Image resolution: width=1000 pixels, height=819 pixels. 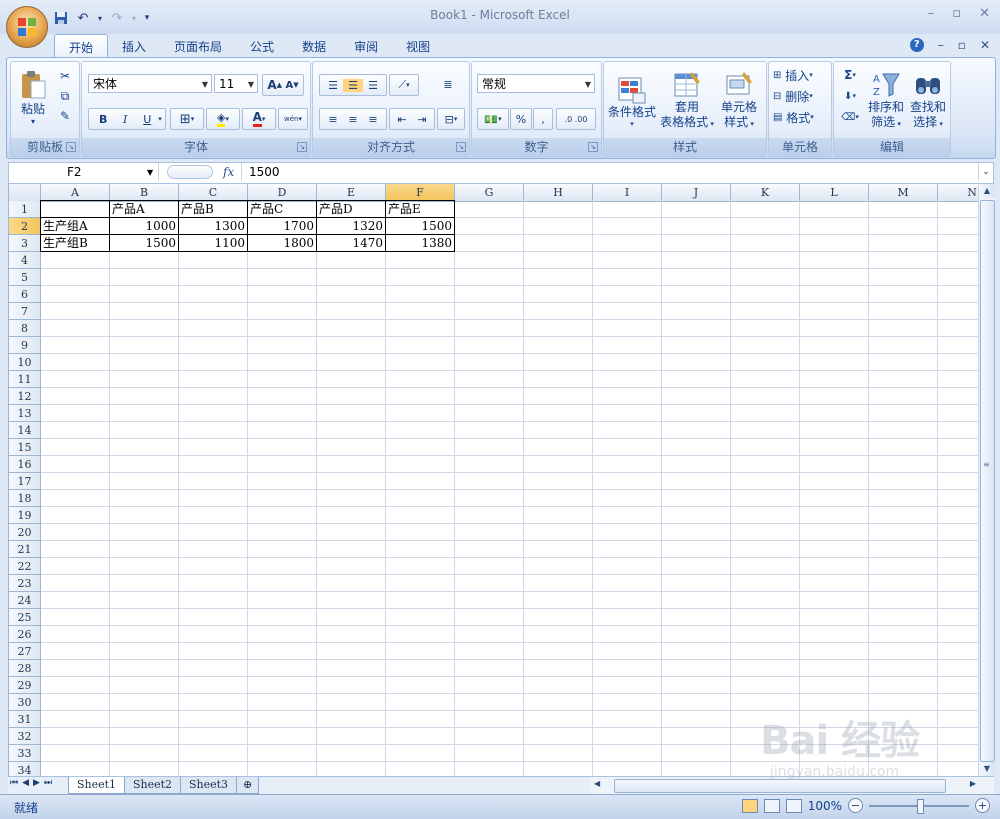 What do you see at coordinates (25, 566) in the screenshot?
I see `row-header: 22` at bounding box center [25, 566].